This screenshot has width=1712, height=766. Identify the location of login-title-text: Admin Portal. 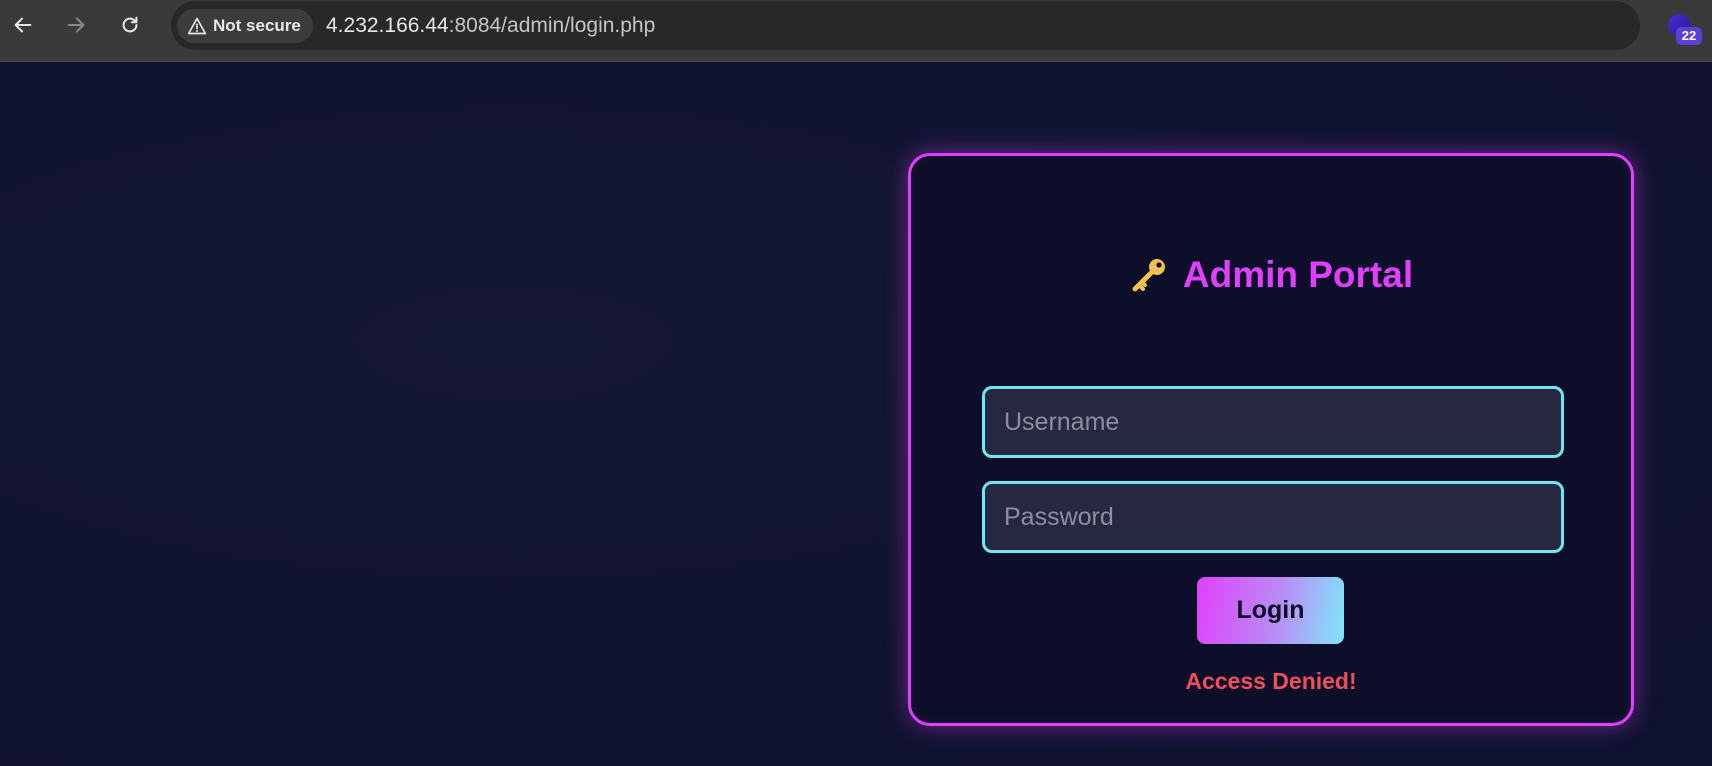
(1298, 274).